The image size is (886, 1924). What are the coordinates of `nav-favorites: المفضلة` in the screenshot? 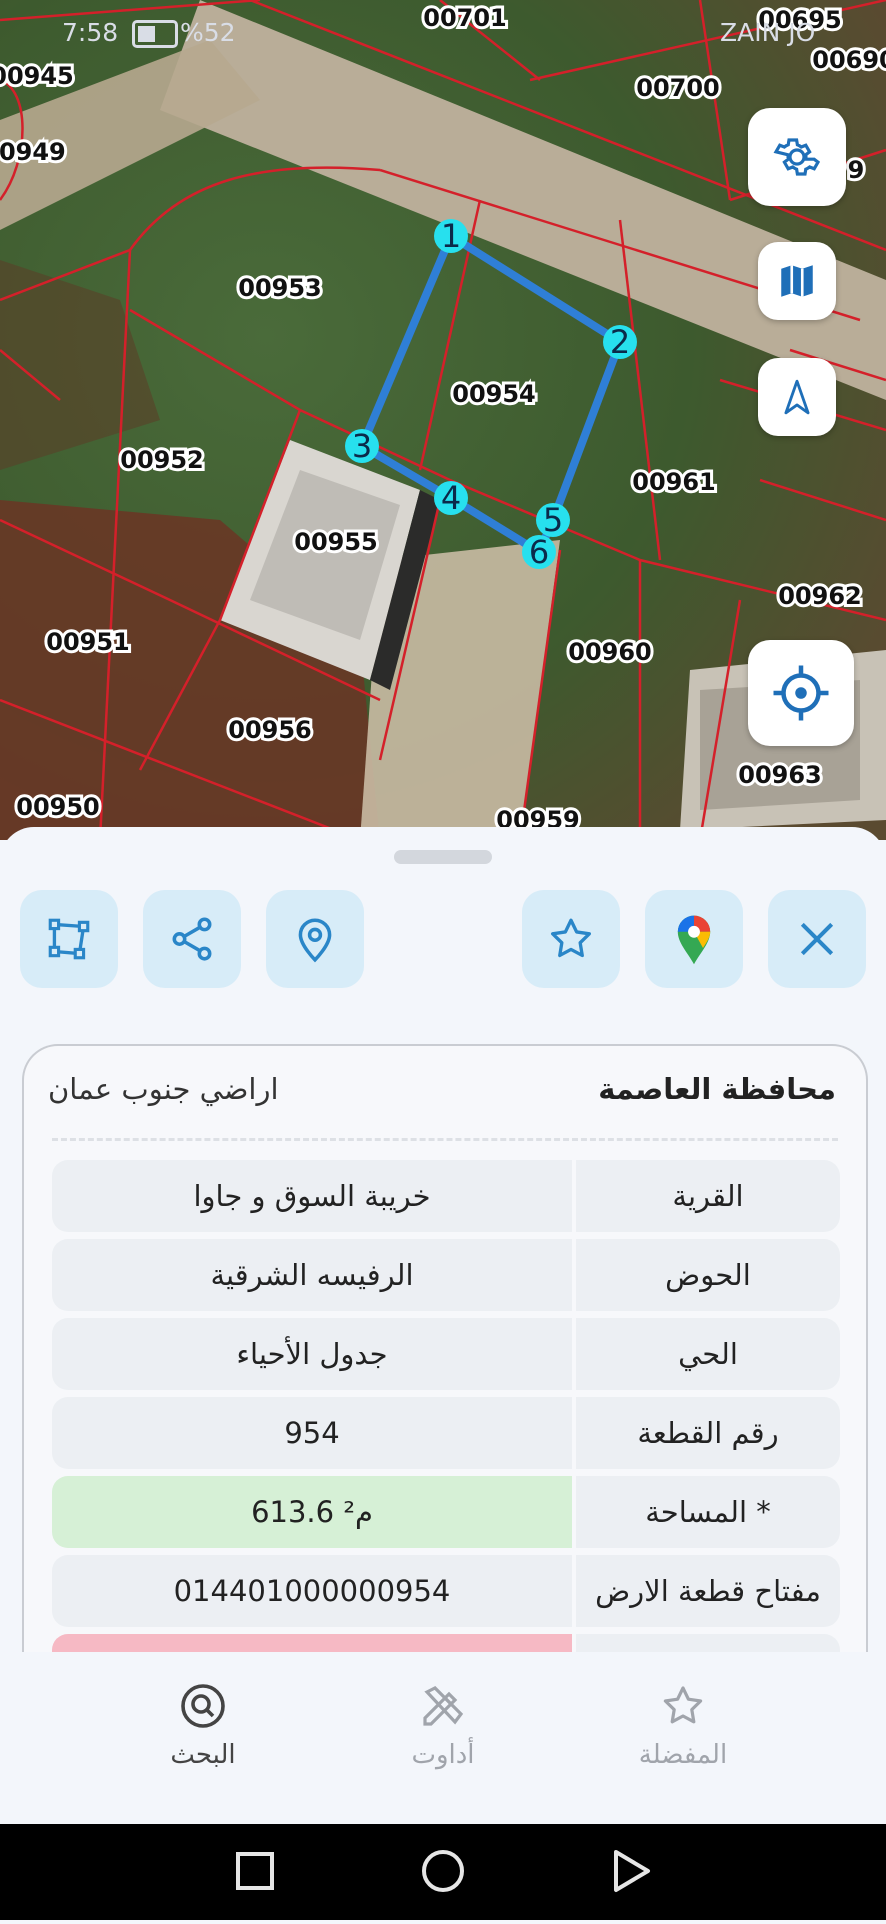 It's located at (683, 1726).